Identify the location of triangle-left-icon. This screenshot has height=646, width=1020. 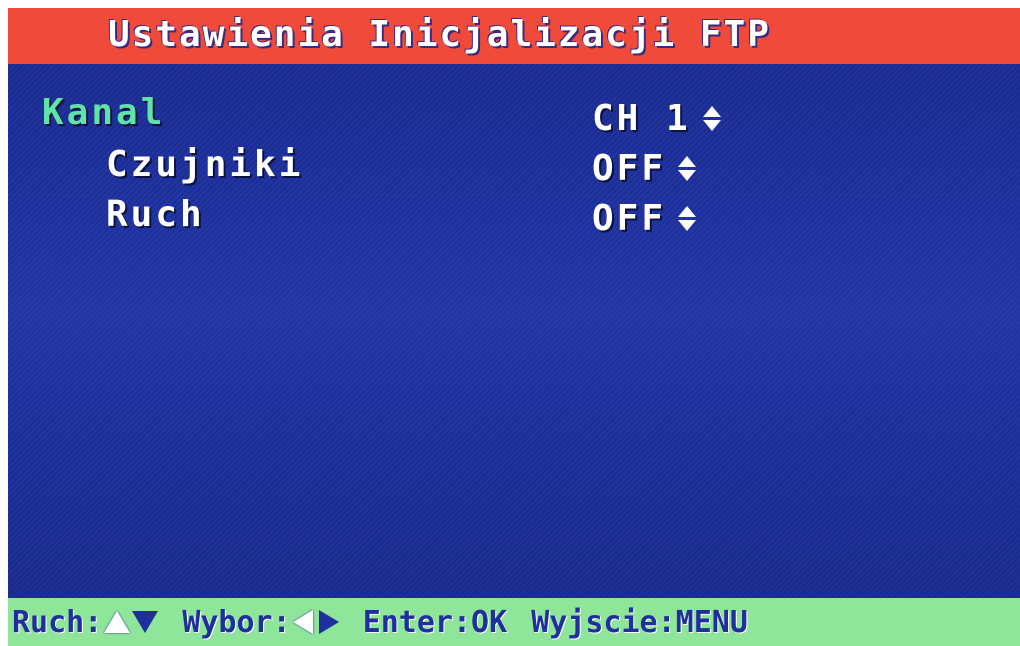
(302, 622).